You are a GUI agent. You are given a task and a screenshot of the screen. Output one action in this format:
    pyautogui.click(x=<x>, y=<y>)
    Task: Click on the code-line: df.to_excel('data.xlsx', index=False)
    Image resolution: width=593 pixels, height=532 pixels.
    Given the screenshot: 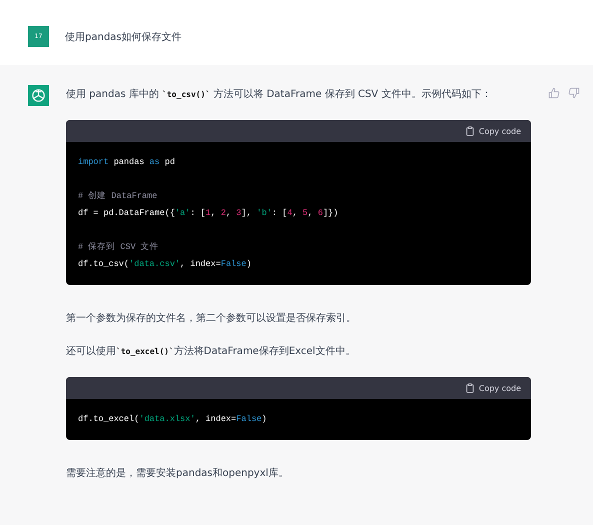 What is the action you would take?
    pyautogui.click(x=173, y=419)
    